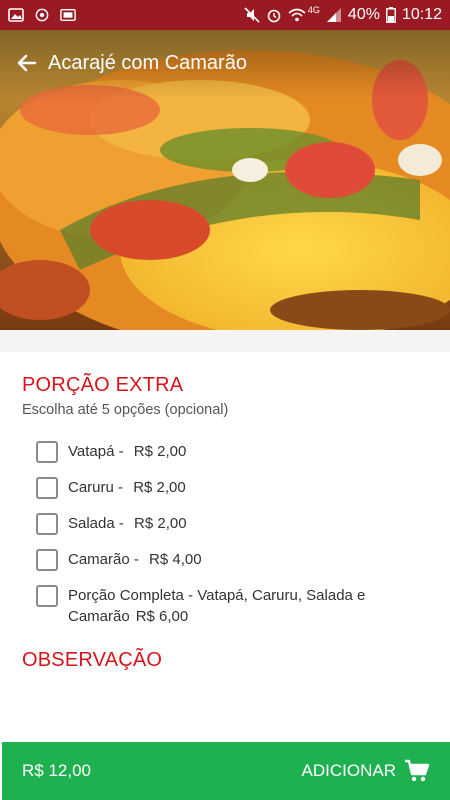 The image size is (450, 800). What do you see at coordinates (16, 15) in the screenshot?
I see `image-notification-icon` at bounding box center [16, 15].